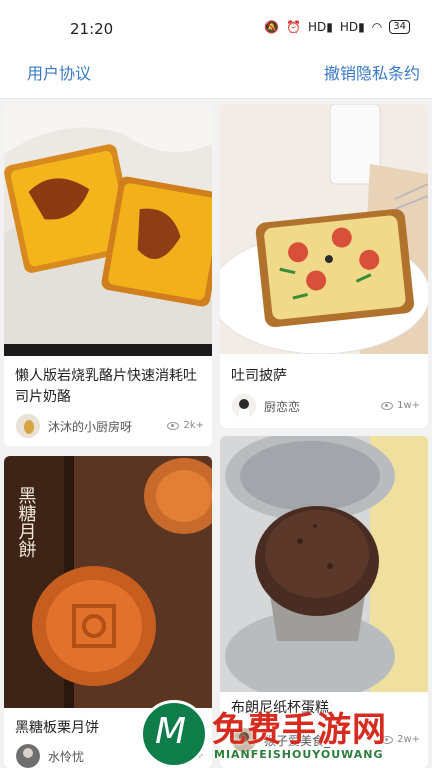 The image size is (432, 768). I want to click on top-header: 用户协议 撤销隐私条约, so click(216, 69).